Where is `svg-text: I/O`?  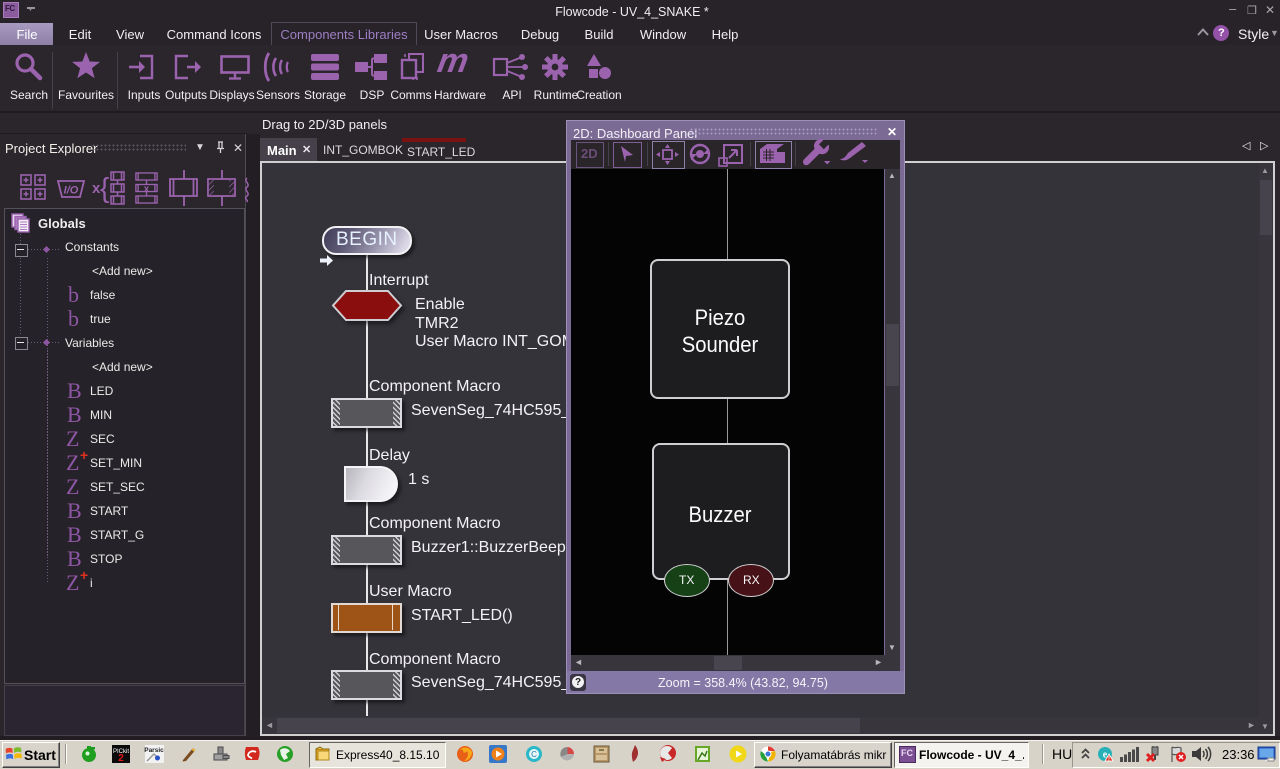
svg-text: I/O is located at coordinates (71, 191).